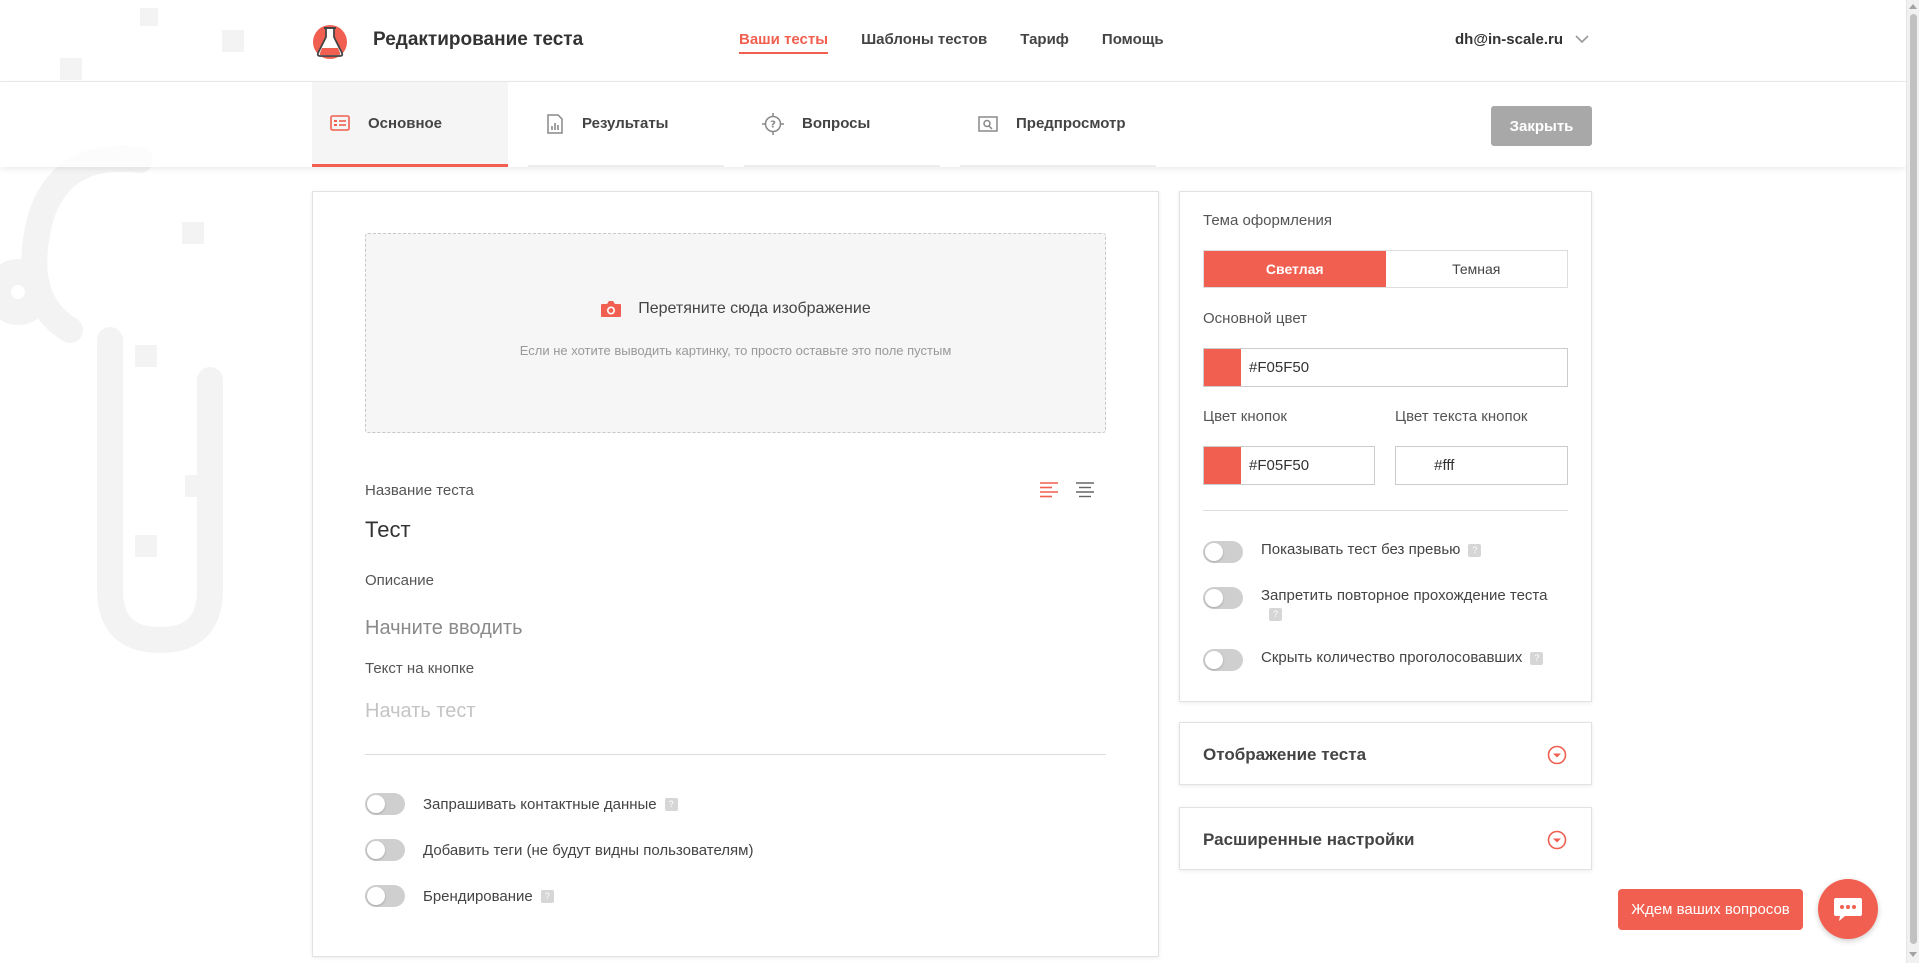 This screenshot has width=1919, height=963. I want to click on tab-questions-label: Вопросы, so click(836, 123).